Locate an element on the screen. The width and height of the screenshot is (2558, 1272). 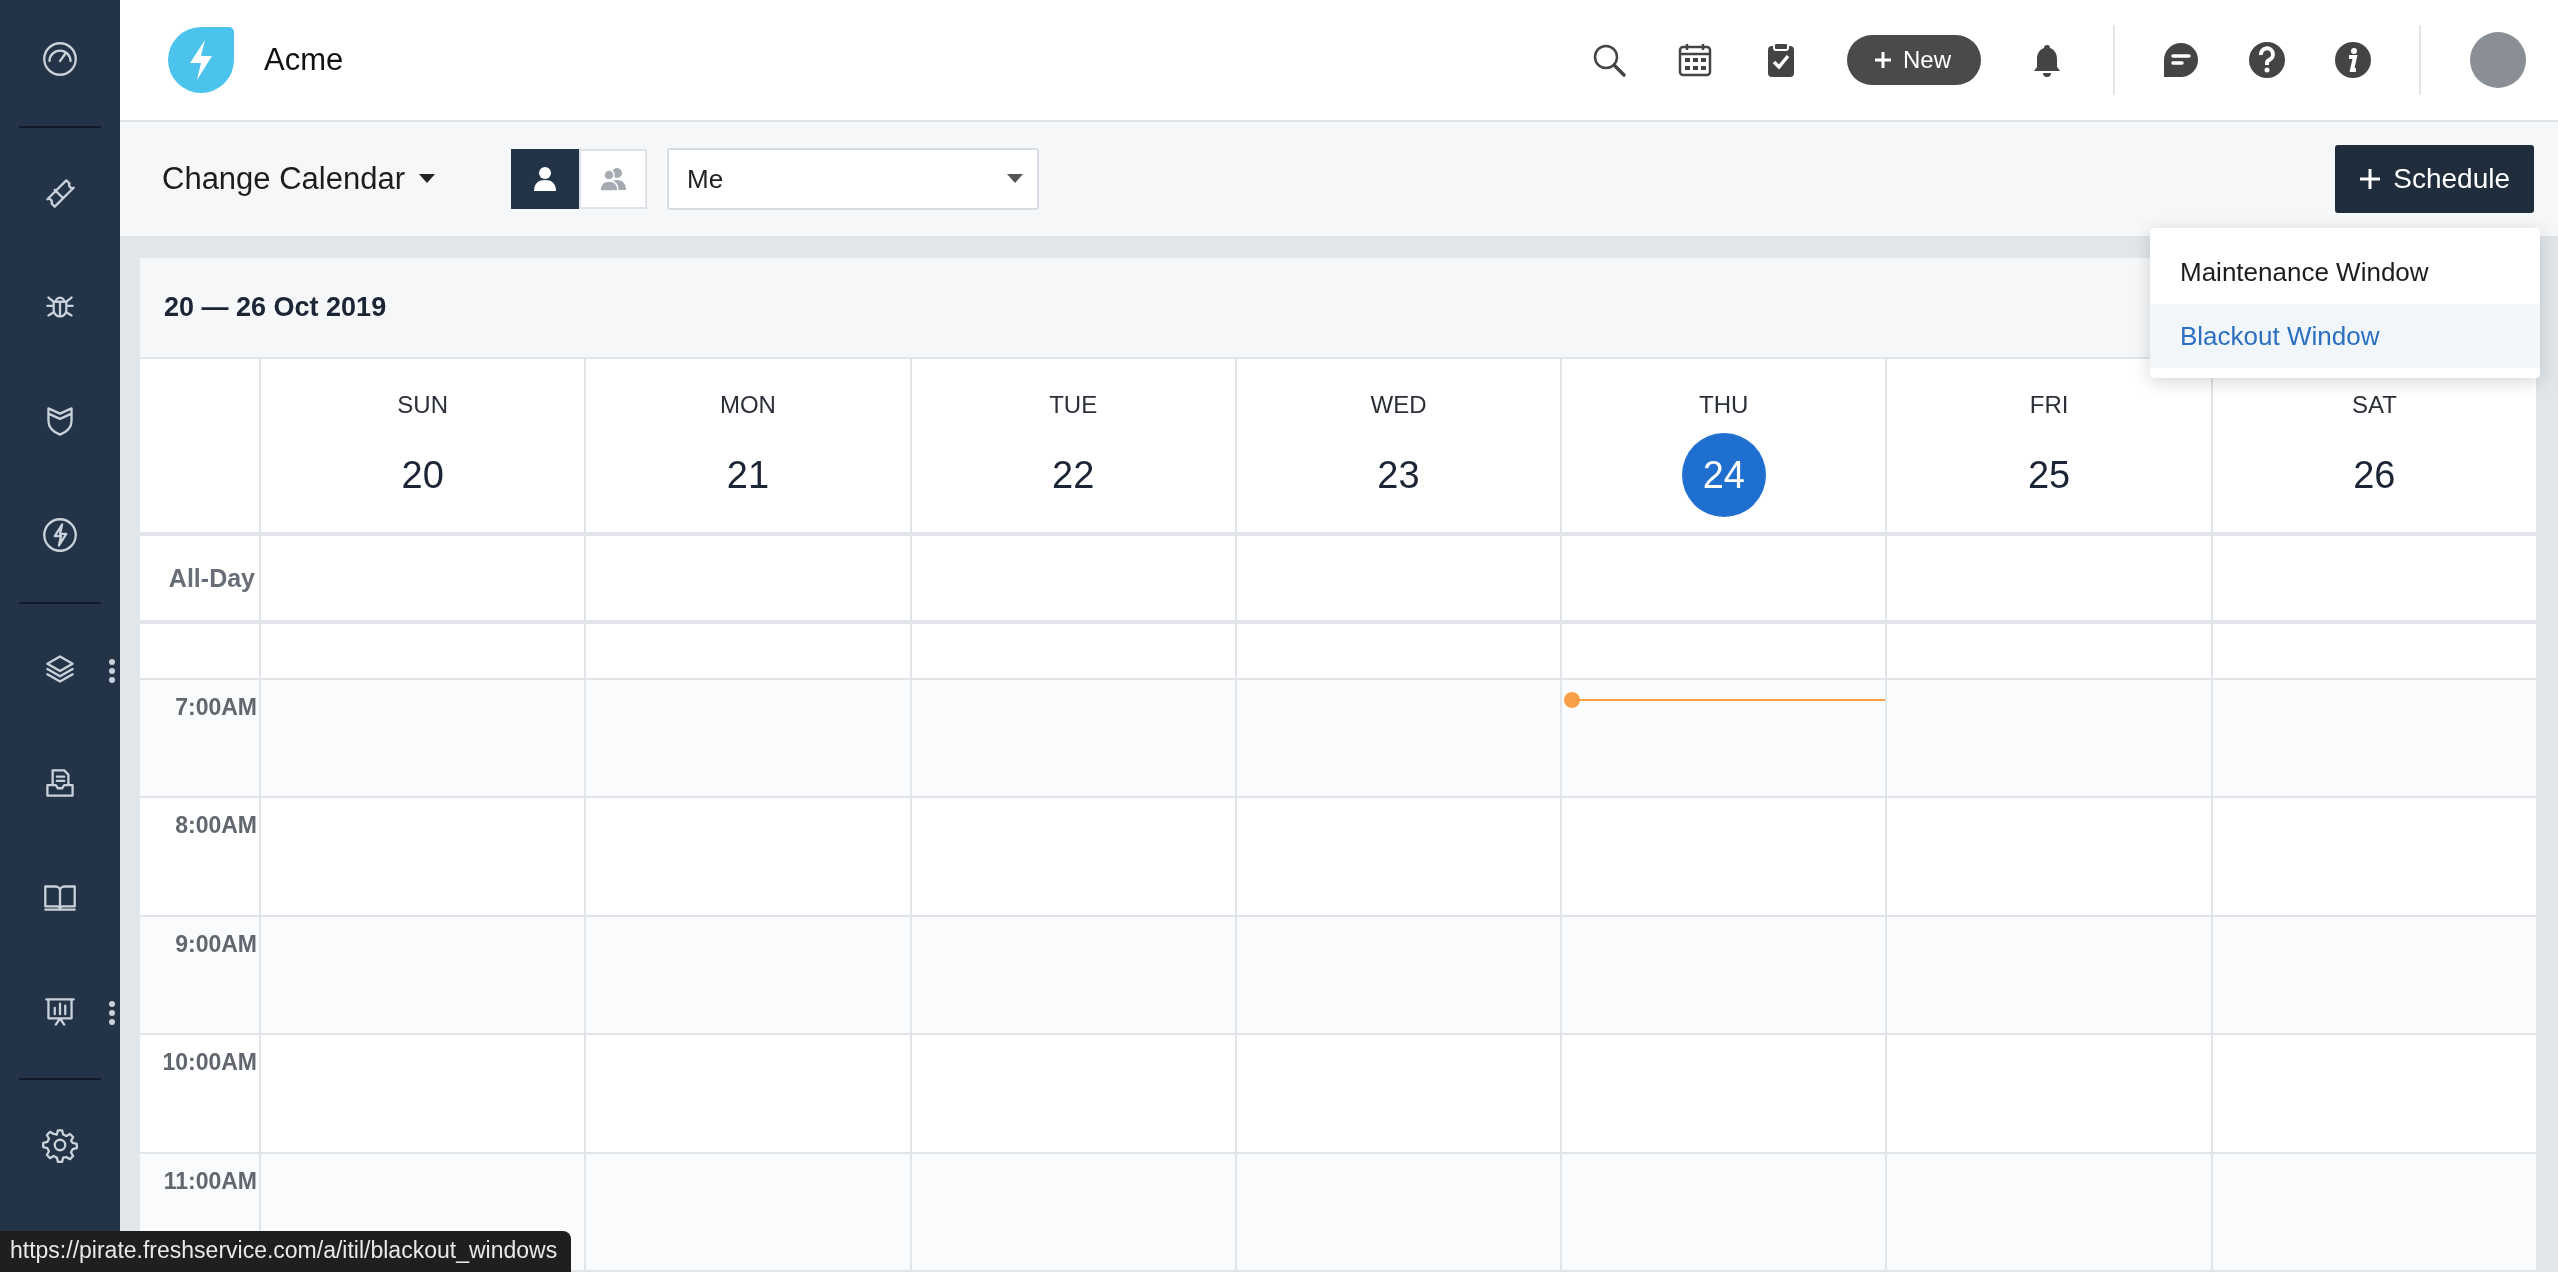
chat-bubble-icon is located at coordinates (2181, 60).